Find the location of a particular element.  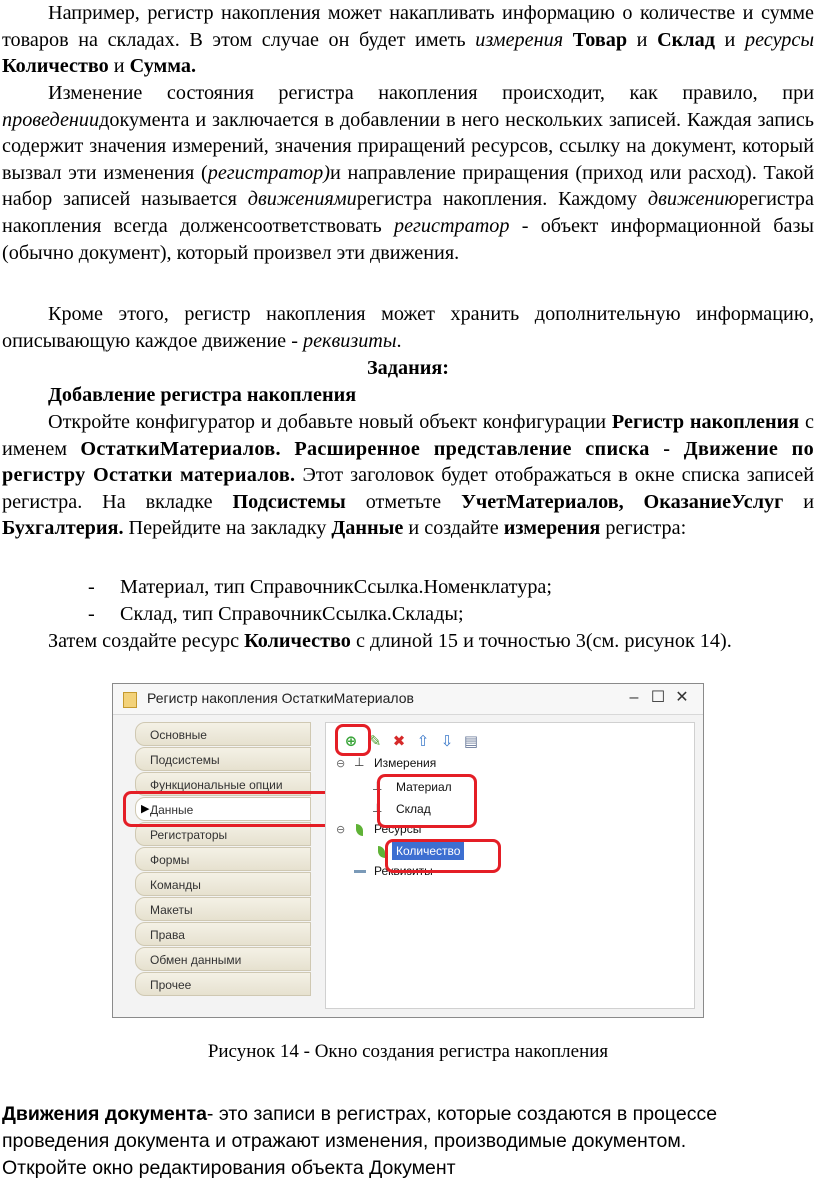

nav-item-templates: Макеты is located at coordinates (223, 909).